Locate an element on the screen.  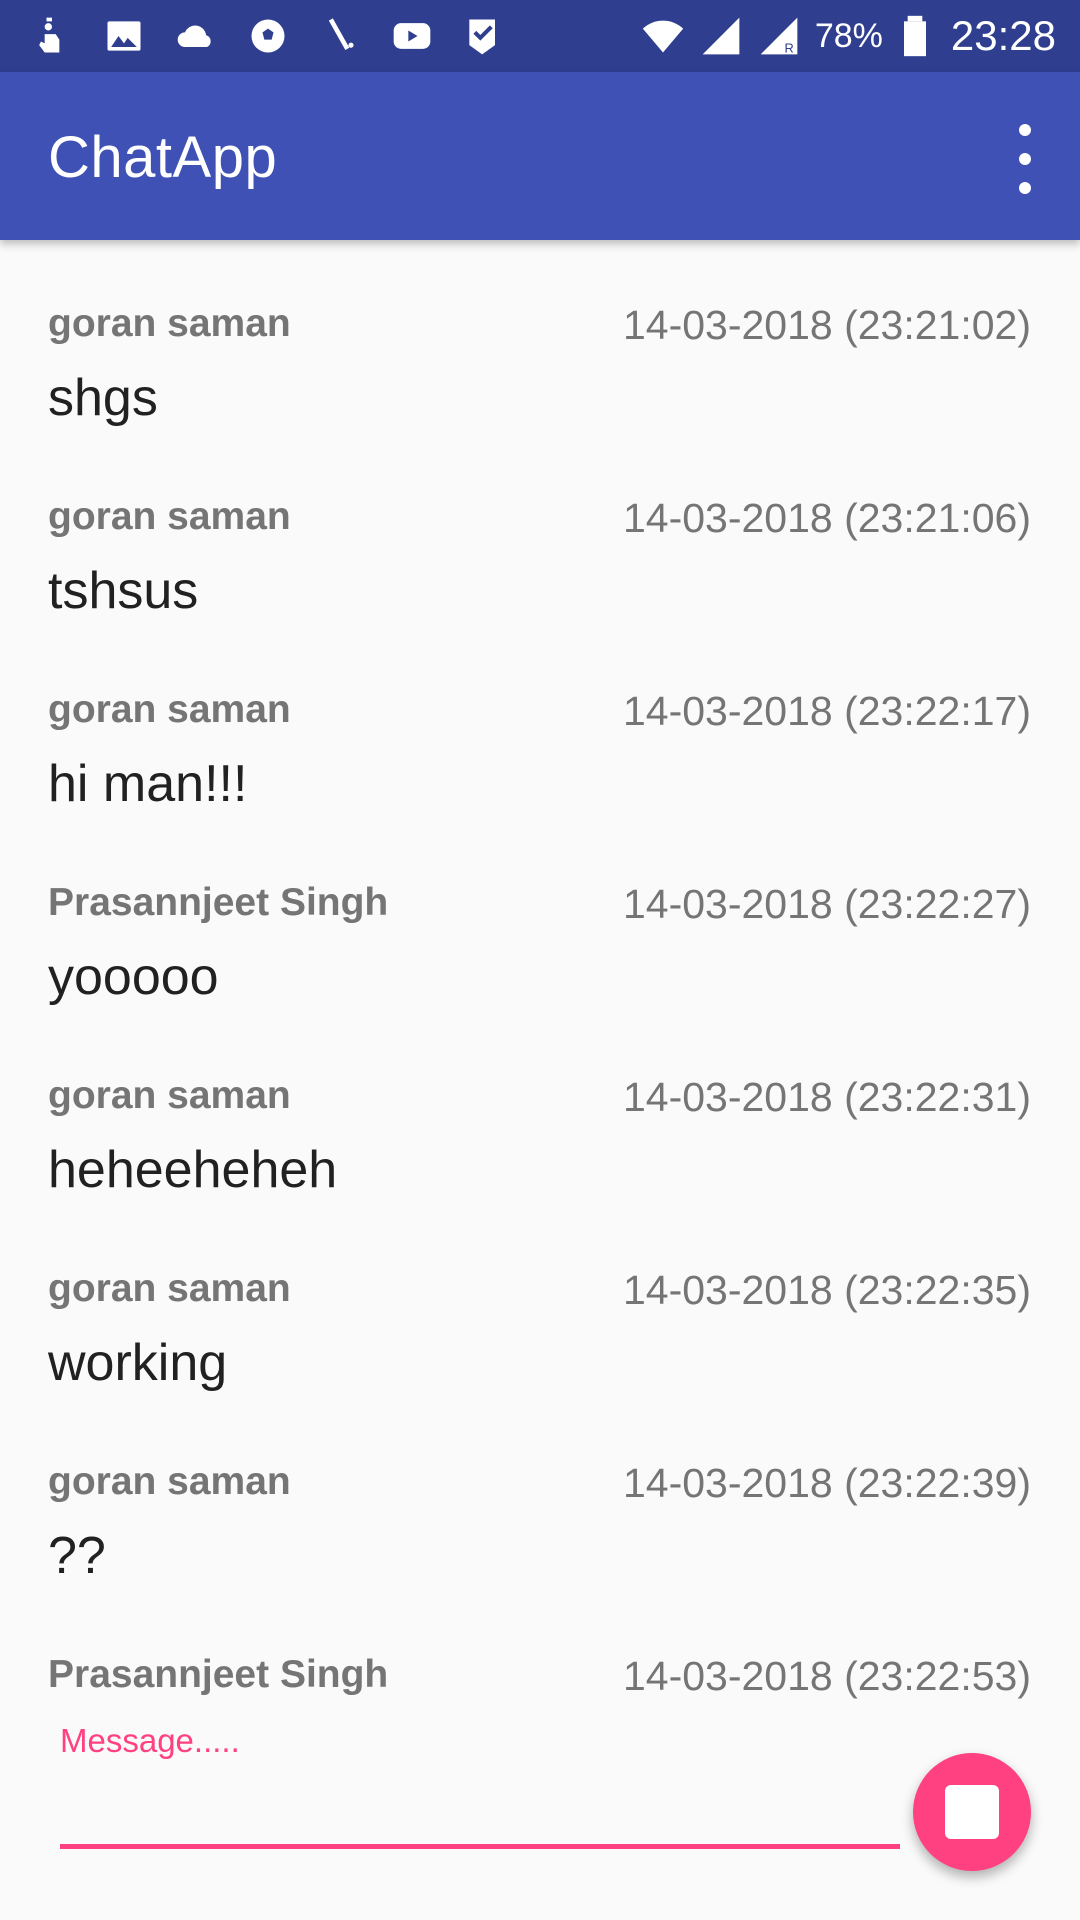
status-bar: R 78% 23:28 is located at coordinates (540, 36).